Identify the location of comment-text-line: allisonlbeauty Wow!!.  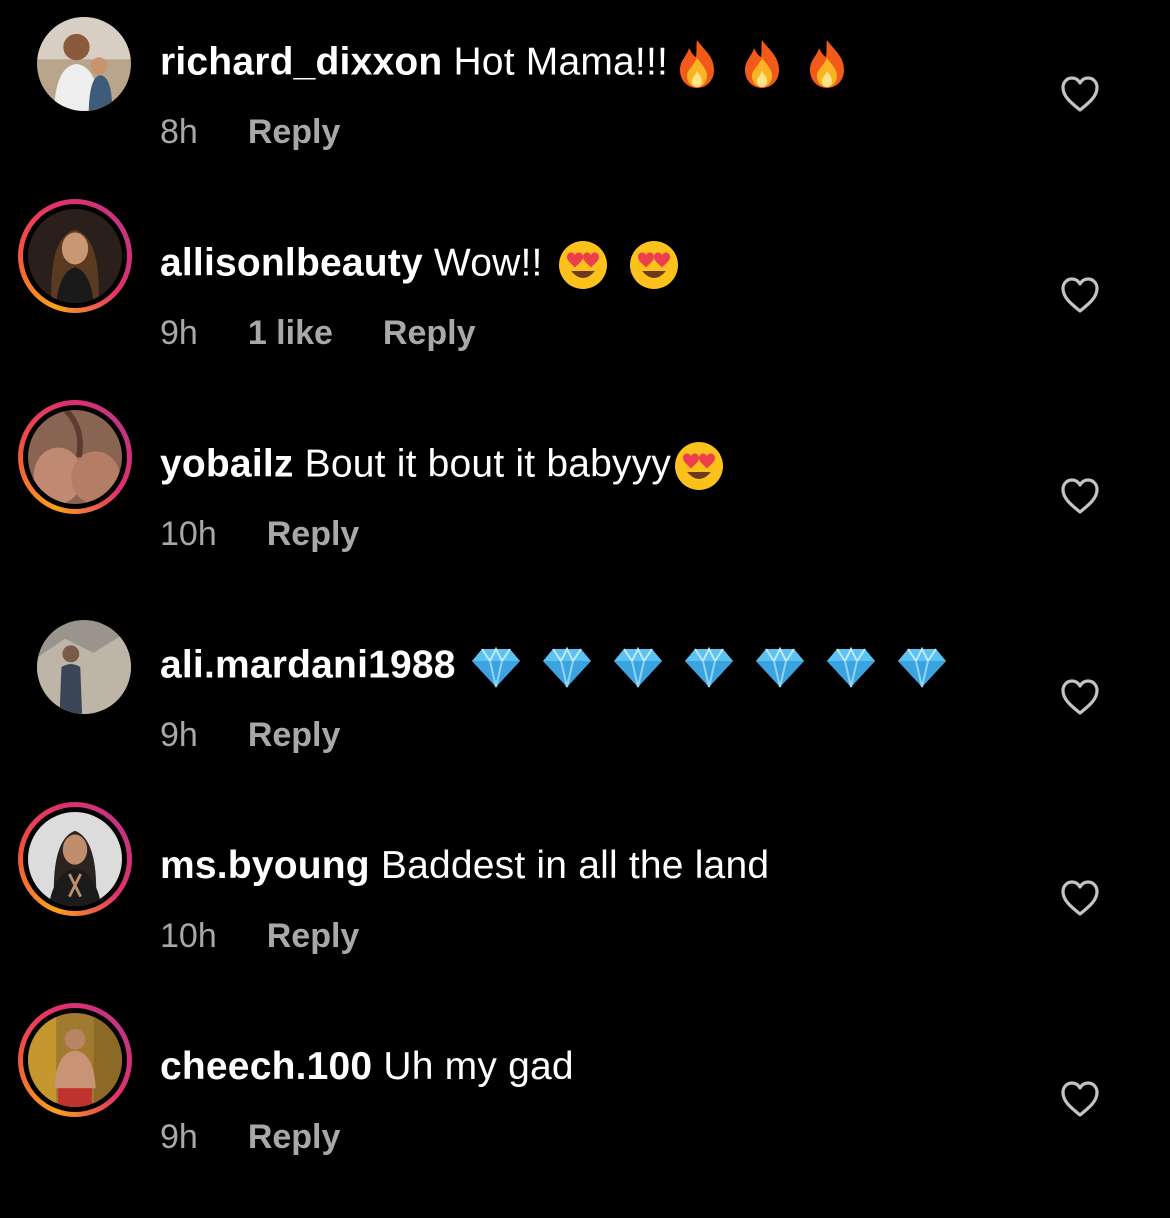
(424, 265).